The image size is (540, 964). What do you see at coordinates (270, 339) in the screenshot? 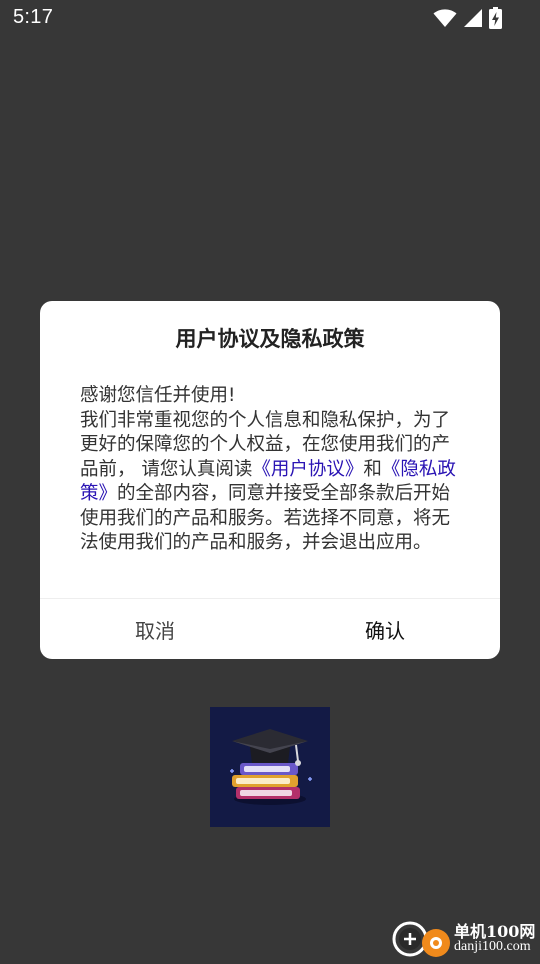
I see `dialog-title: 用户协议及隐私政策` at bounding box center [270, 339].